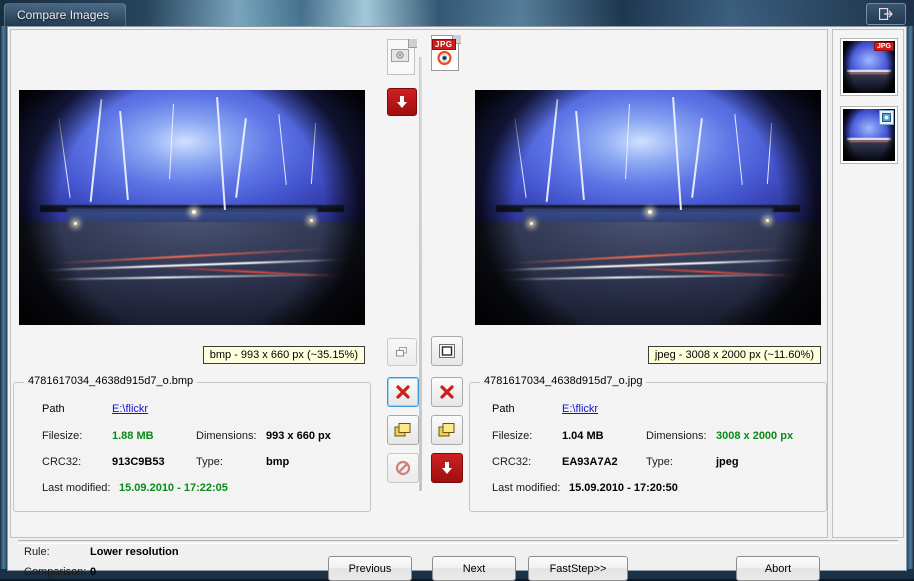 The image size is (914, 581). I want to click on right-crc-label: CRC32:, so click(512, 462).